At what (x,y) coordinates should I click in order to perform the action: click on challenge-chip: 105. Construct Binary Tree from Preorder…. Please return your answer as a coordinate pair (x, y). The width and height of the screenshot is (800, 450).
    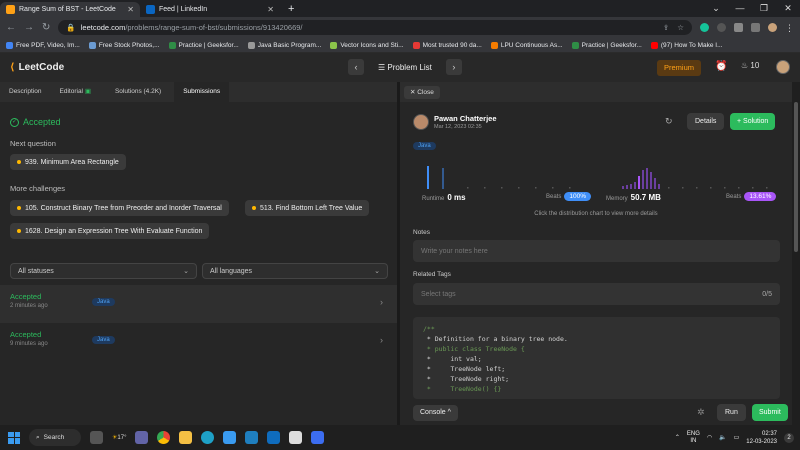
    Looking at the image, I should click on (119, 208).